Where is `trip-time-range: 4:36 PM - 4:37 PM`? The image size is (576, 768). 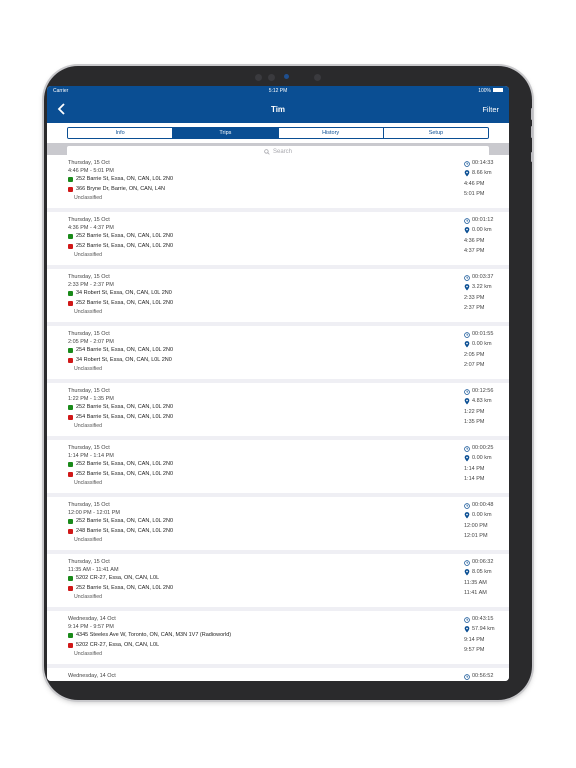 trip-time-range: 4:36 PM - 4:37 PM is located at coordinates (91, 228).